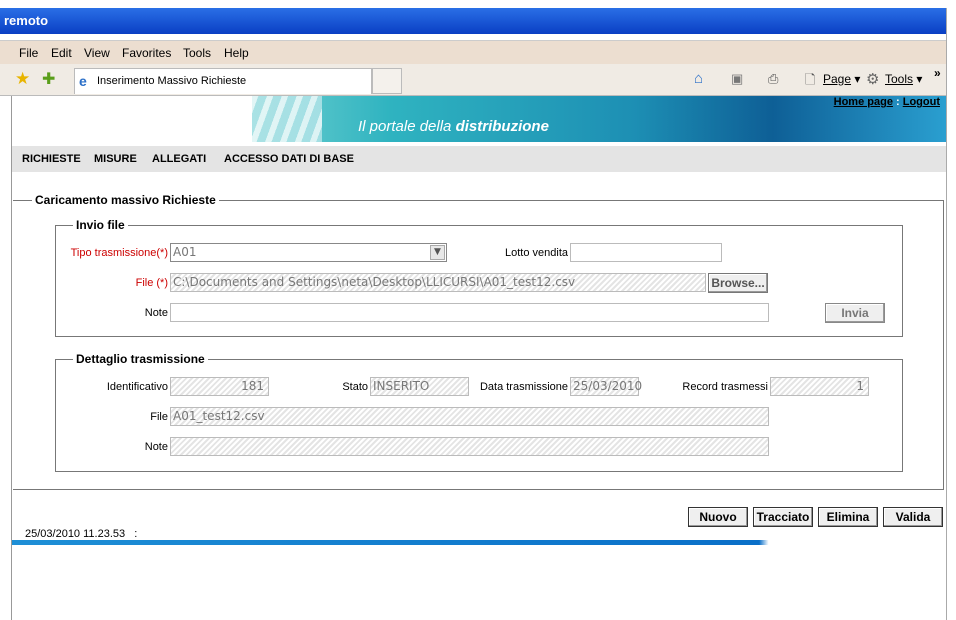 The width and height of the screenshot is (956, 620). Describe the element at coordinates (115, 159) in the screenshot. I see `nav-misure: MISURE` at that location.